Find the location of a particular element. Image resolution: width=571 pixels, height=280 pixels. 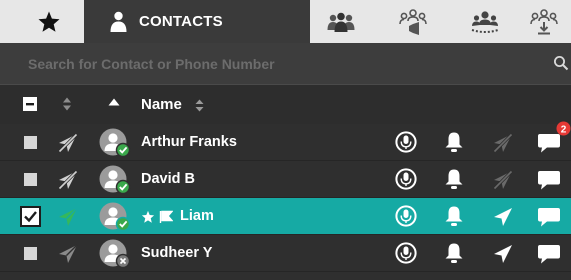

search-icon is located at coordinates (561, 63).